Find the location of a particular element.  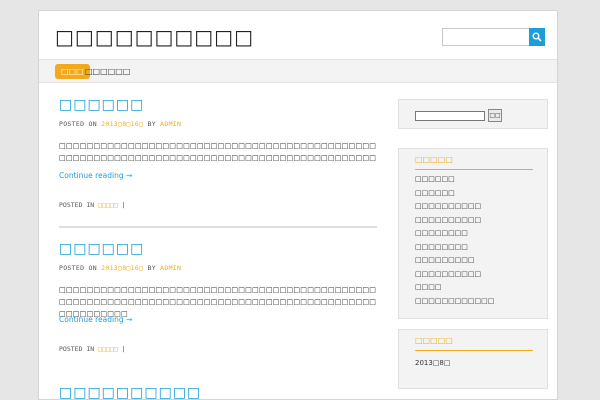

widget-title-recent-posts: □□□□□ is located at coordinates (434, 159).